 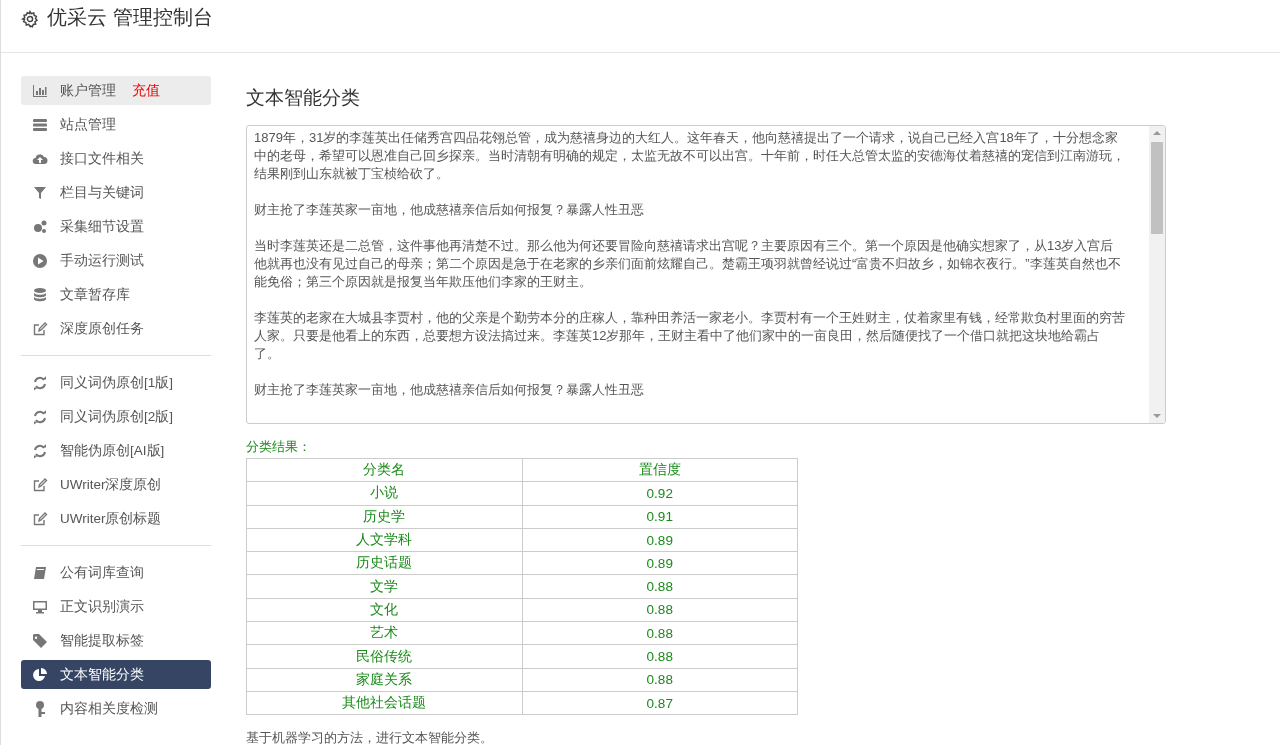 I want to click on server-icon, so click(x=40, y=124).